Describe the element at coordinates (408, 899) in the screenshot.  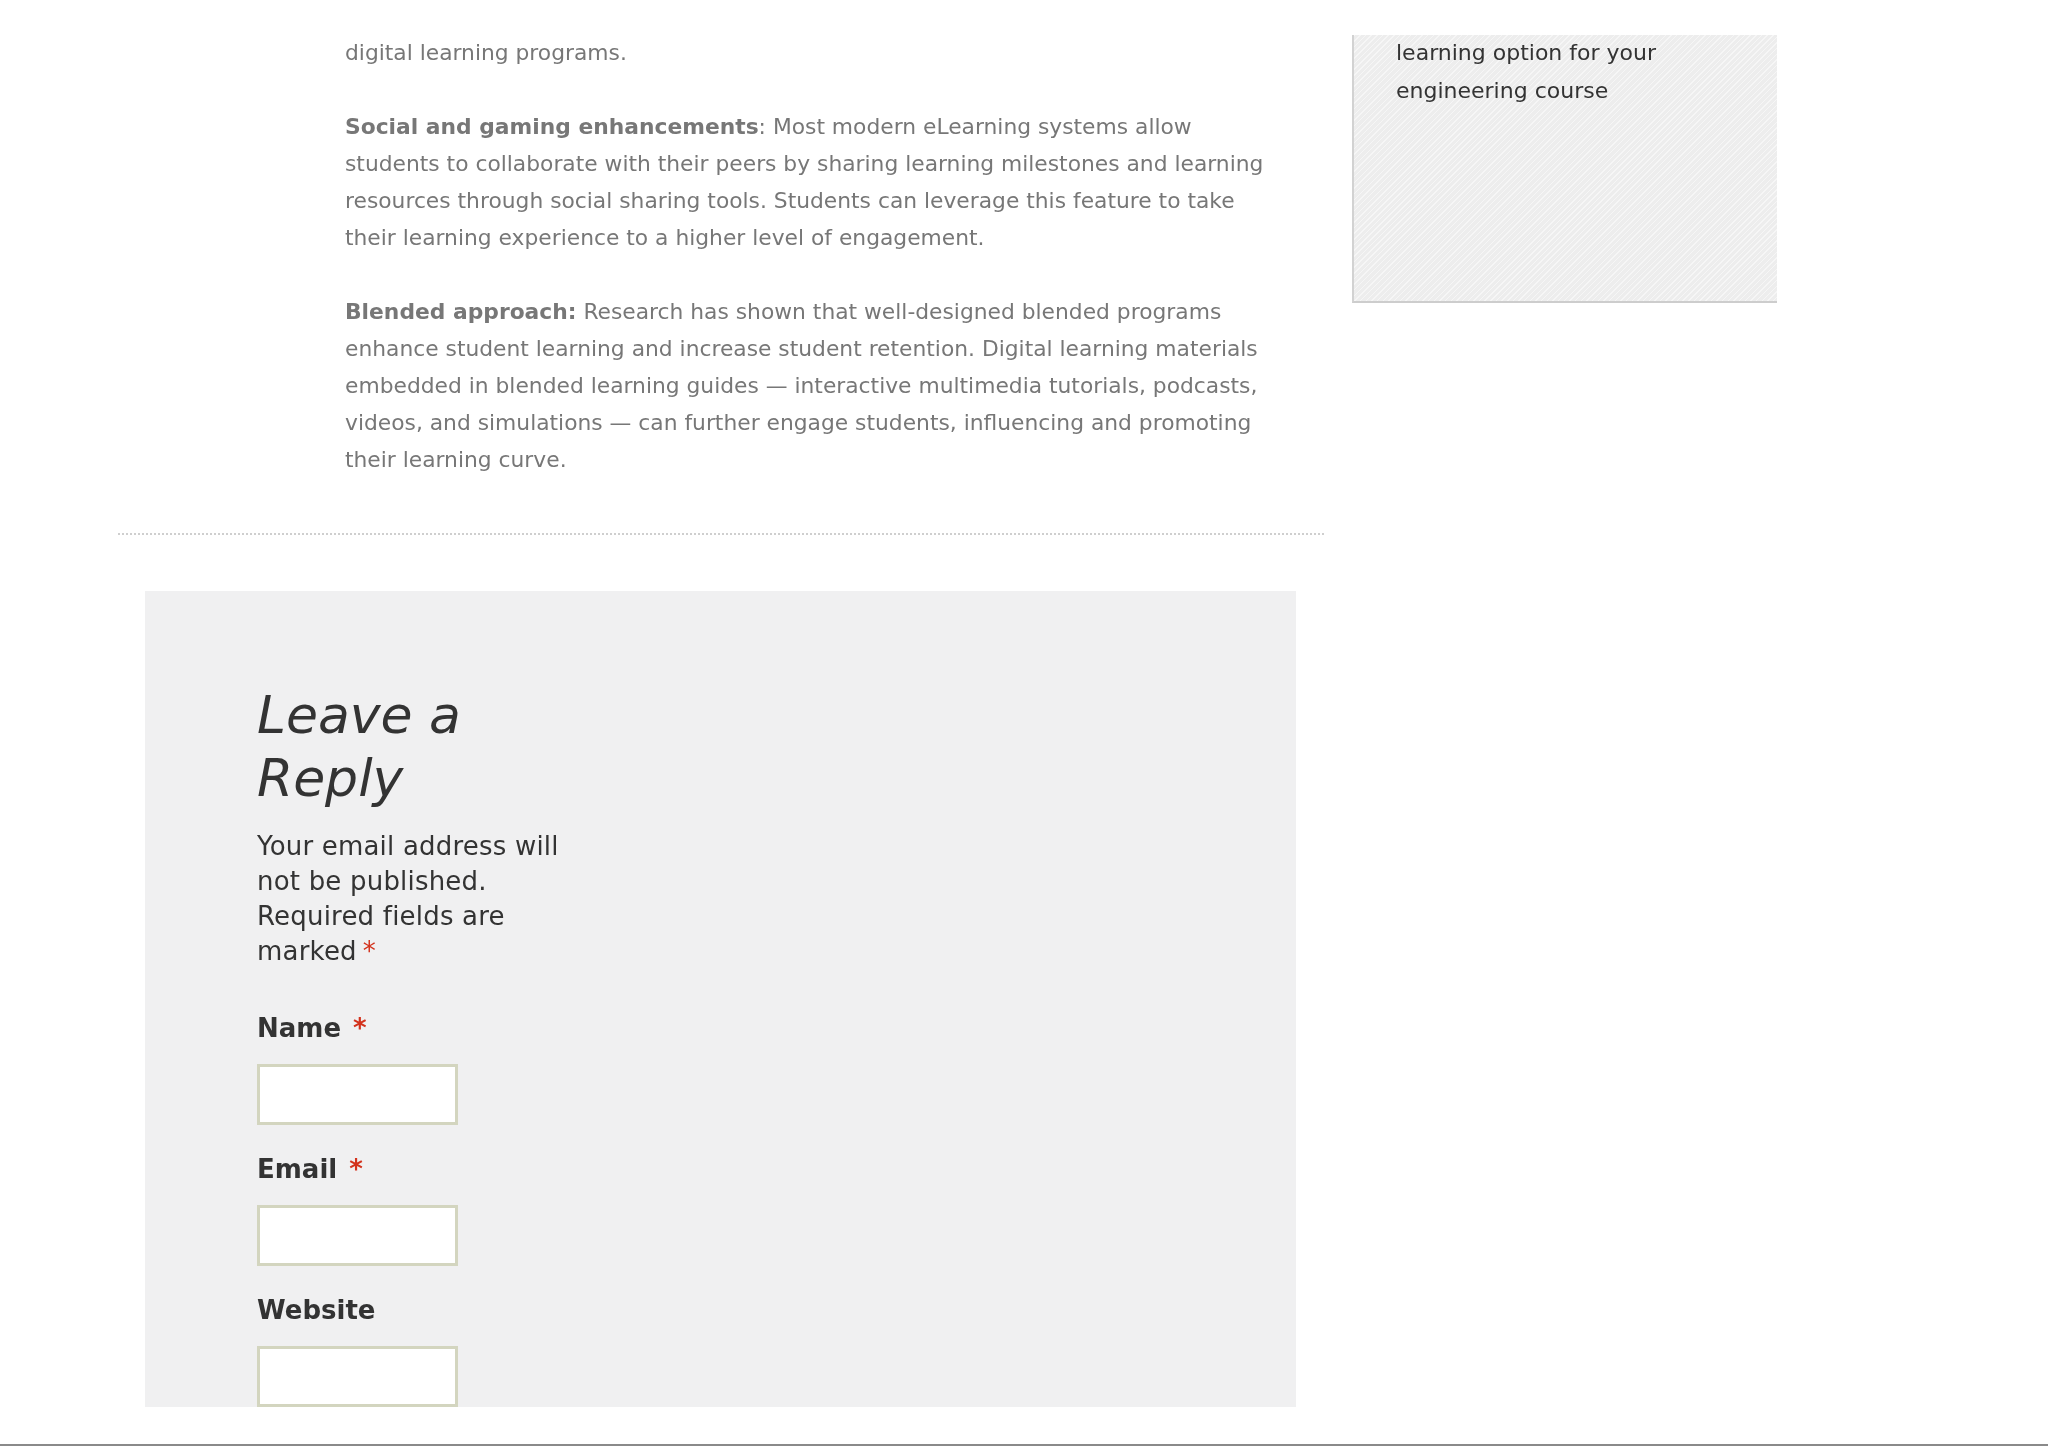
I see `notice-text: Your email address will not be published. Required fields are marked *` at that location.